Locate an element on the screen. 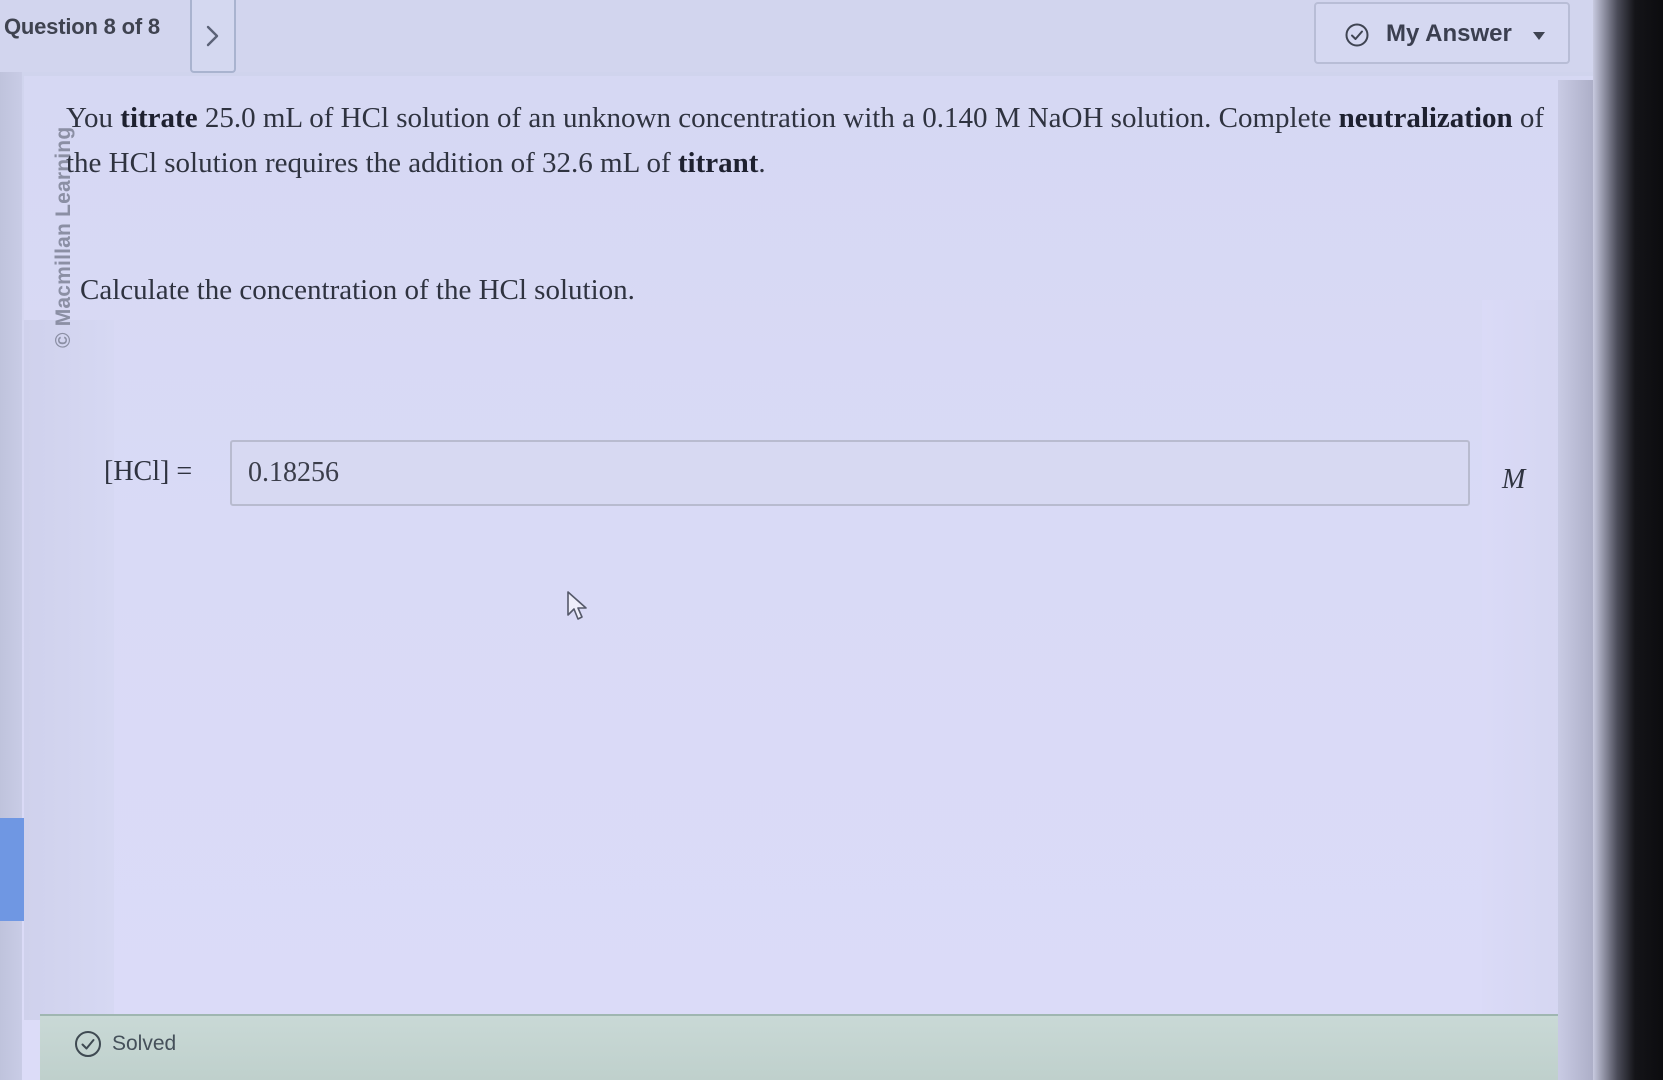 This screenshot has height=1080, width=1663. caret-down-icon is located at coordinates (1539, 36).